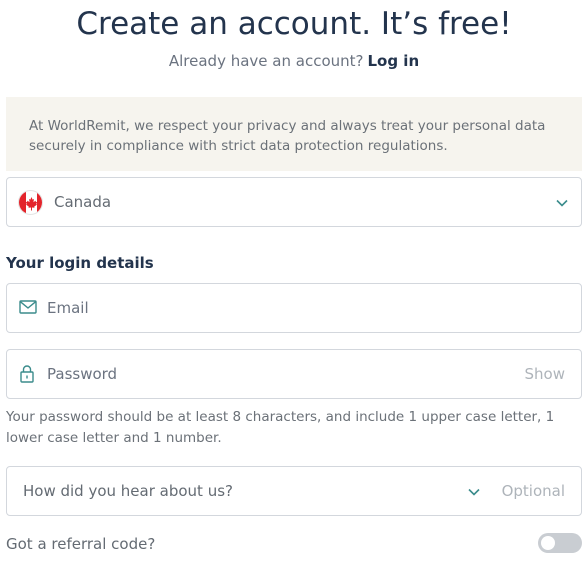 This screenshot has height=564, width=588. I want to click on email-input, so click(277, 308).